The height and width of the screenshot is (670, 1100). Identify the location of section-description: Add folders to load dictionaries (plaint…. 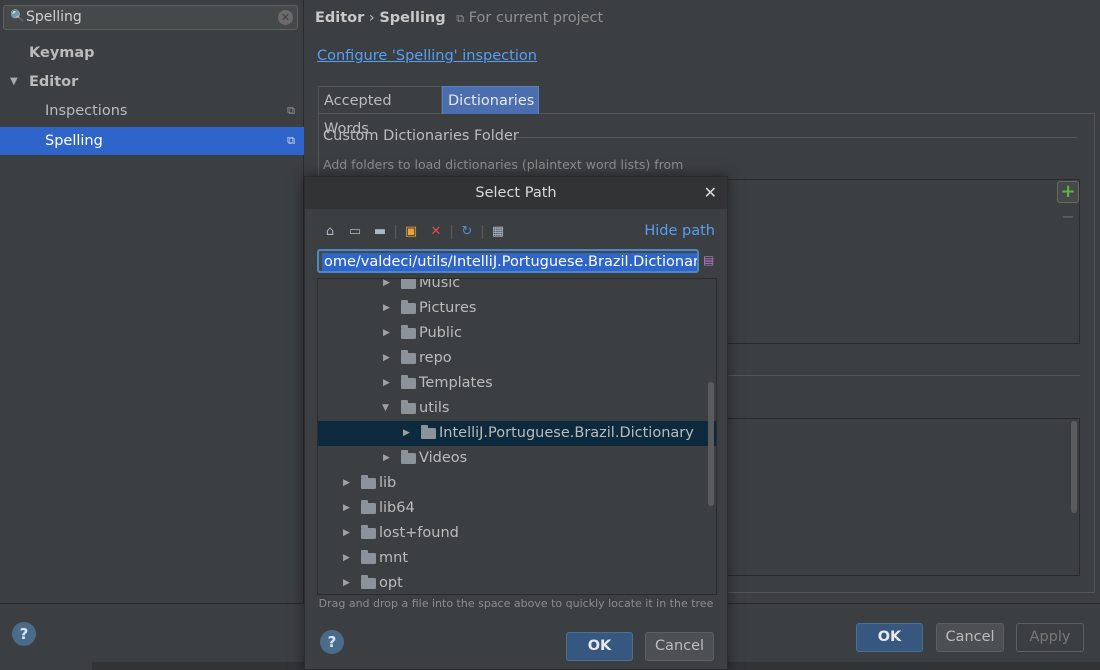
(503, 164).